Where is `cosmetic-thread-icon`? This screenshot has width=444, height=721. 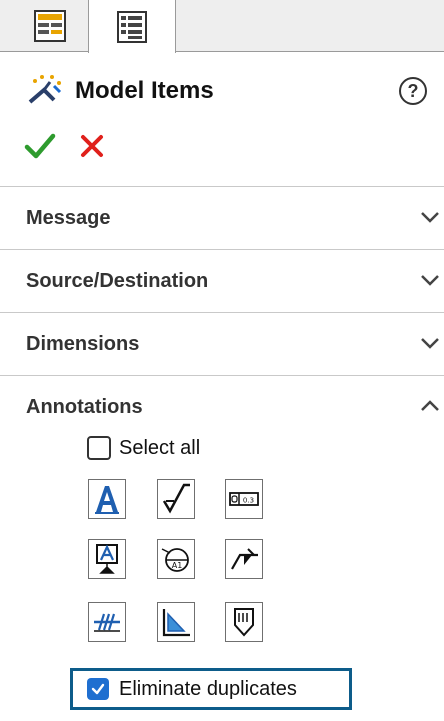
cosmetic-thread-icon is located at coordinates (107, 622).